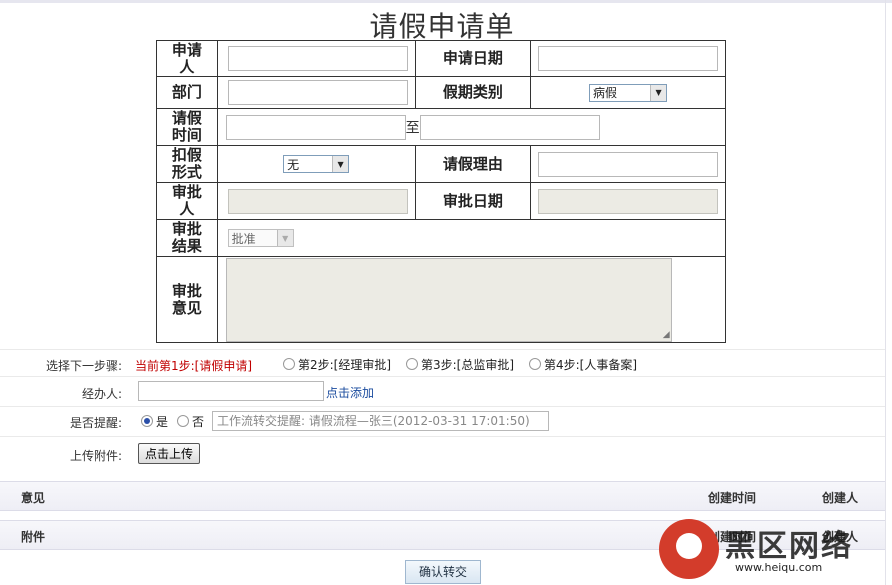 This screenshot has width=892, height=585. What do you see at coordinates (442, 496) in the screenshot?
I see `opinions-bar: 意见 创建时间 创建人` at bounding box center [442, 496].